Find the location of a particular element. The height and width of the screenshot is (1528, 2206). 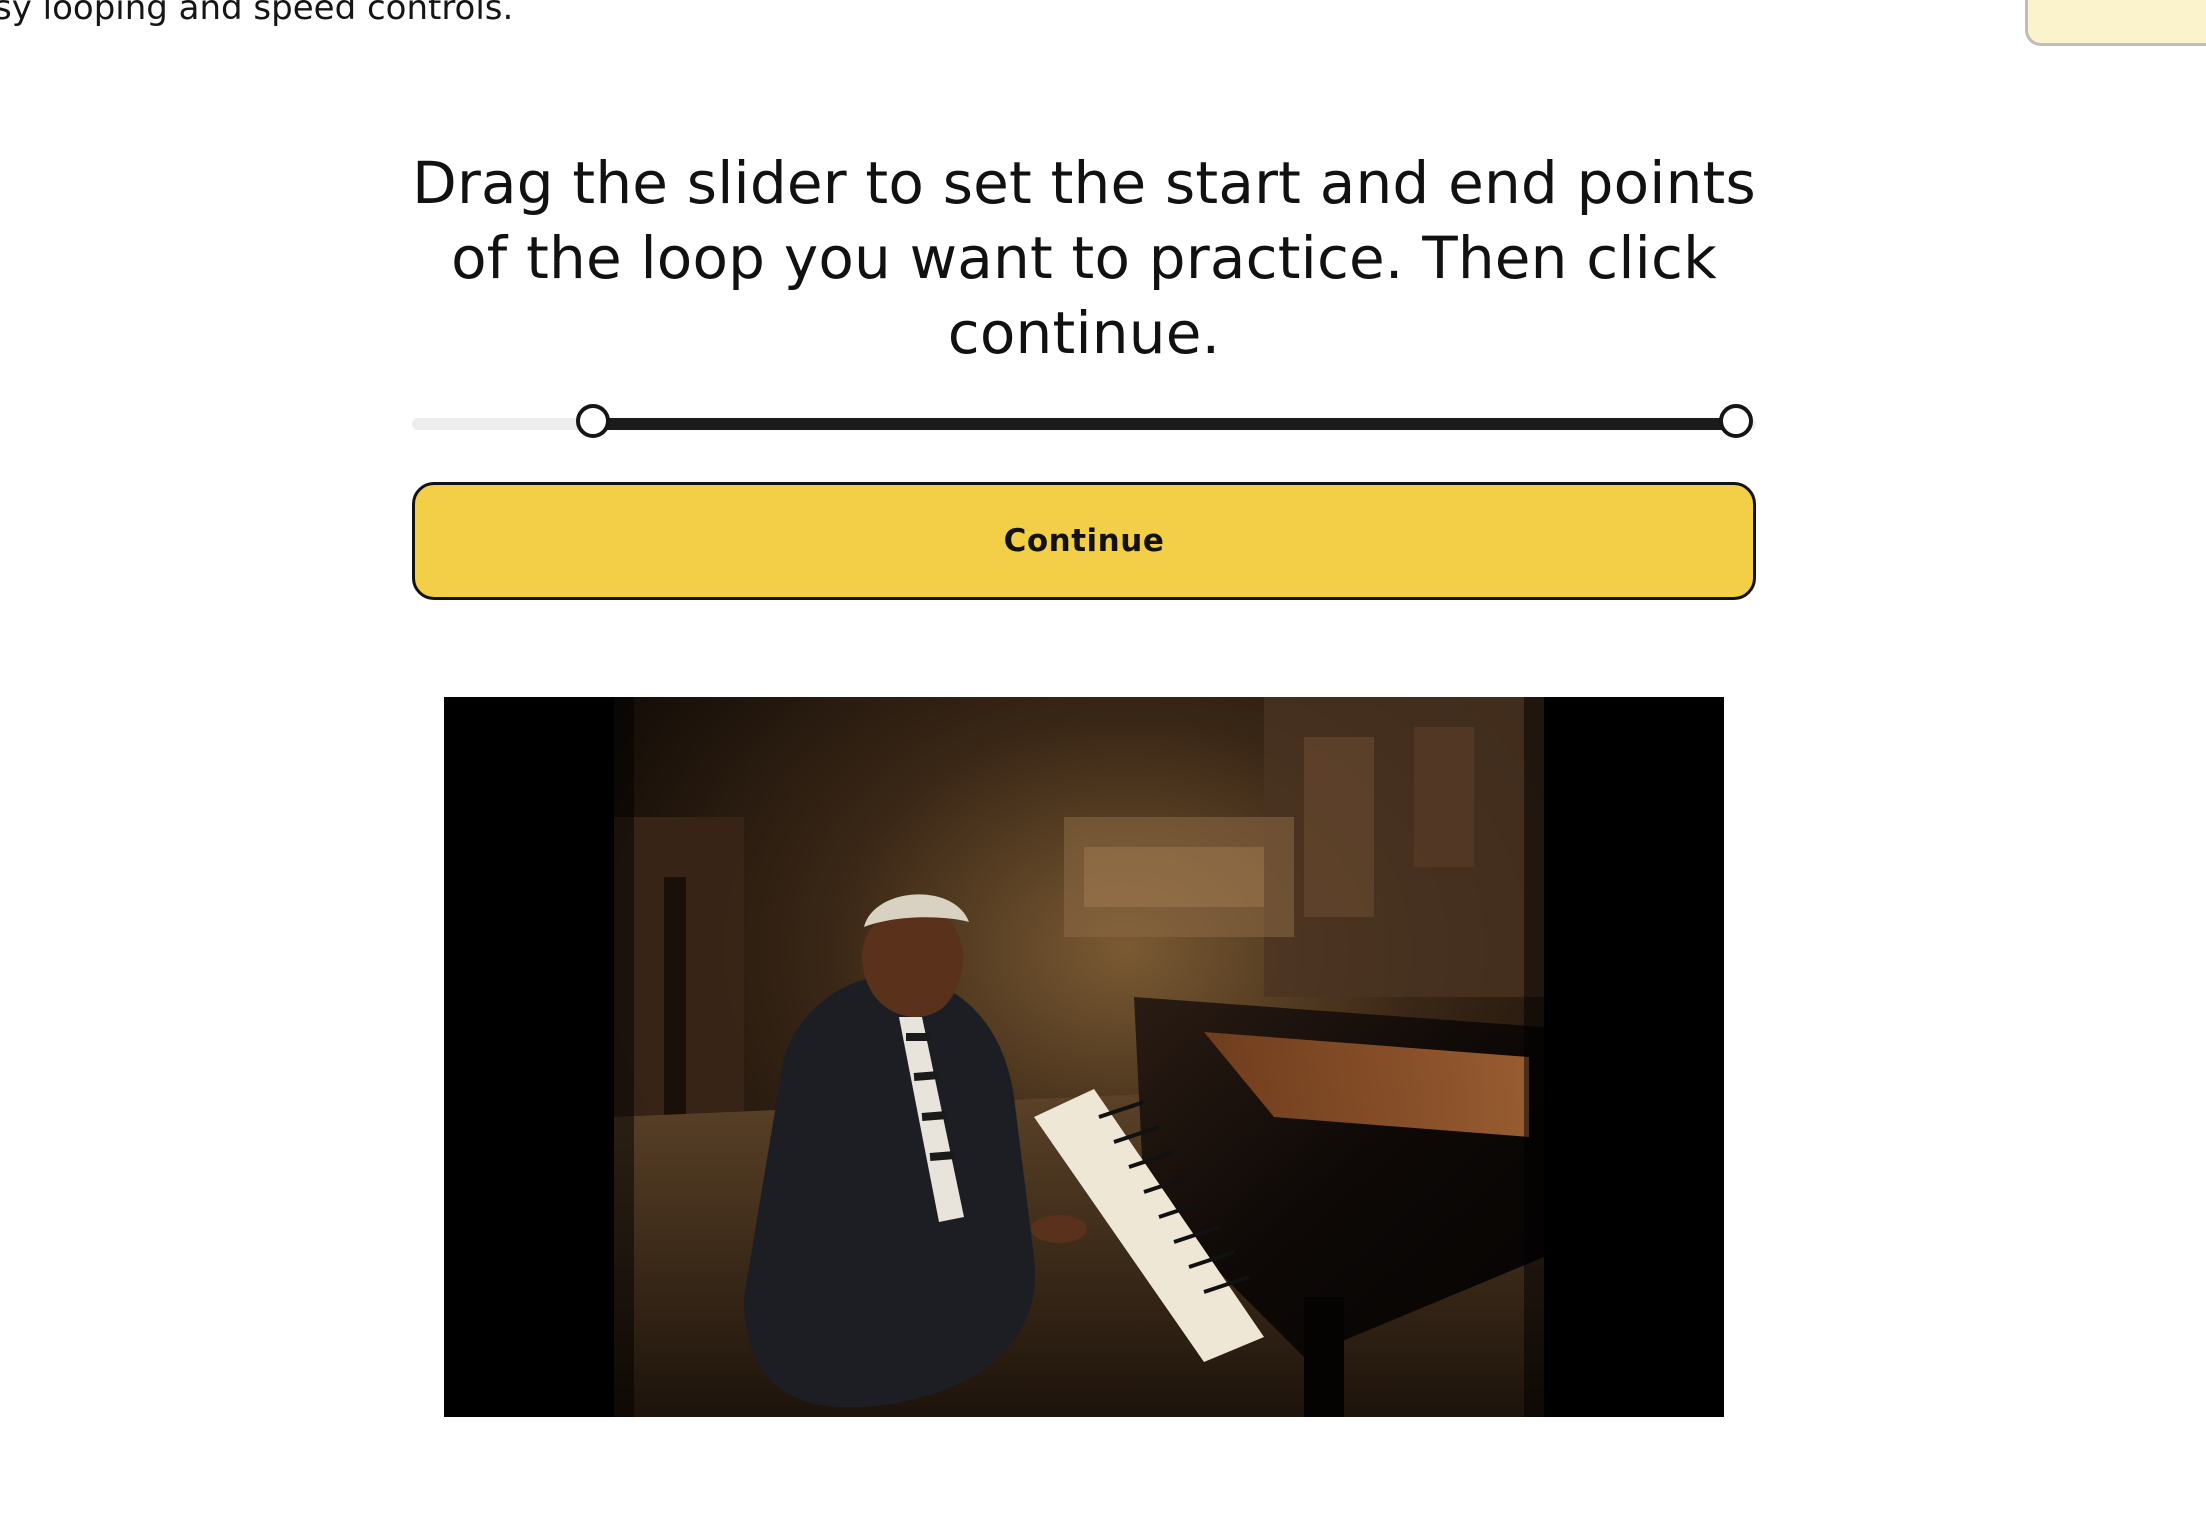

loop-range-slider is located at coordinates (1084, 424).